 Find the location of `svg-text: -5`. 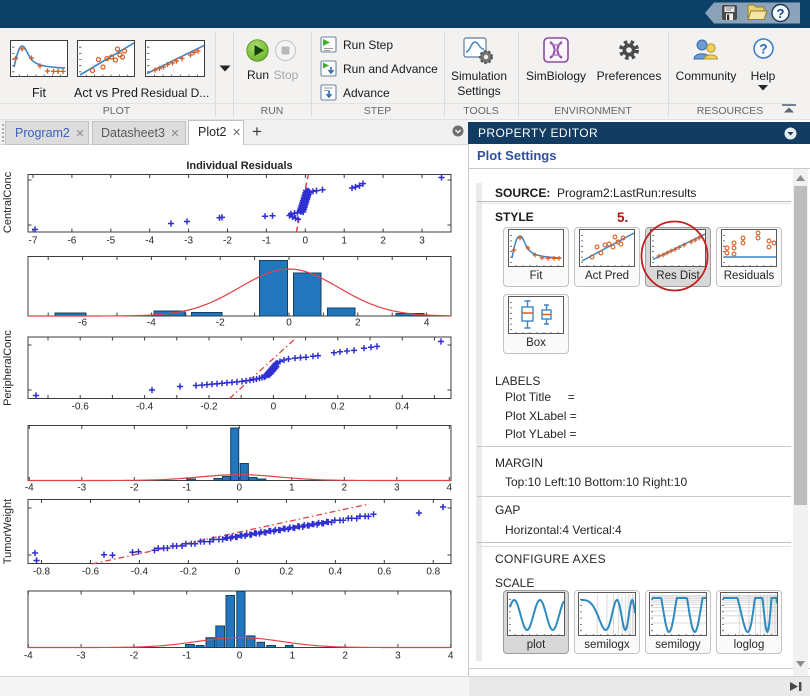

svg-text: -5 is located at coordinates (110, 241).